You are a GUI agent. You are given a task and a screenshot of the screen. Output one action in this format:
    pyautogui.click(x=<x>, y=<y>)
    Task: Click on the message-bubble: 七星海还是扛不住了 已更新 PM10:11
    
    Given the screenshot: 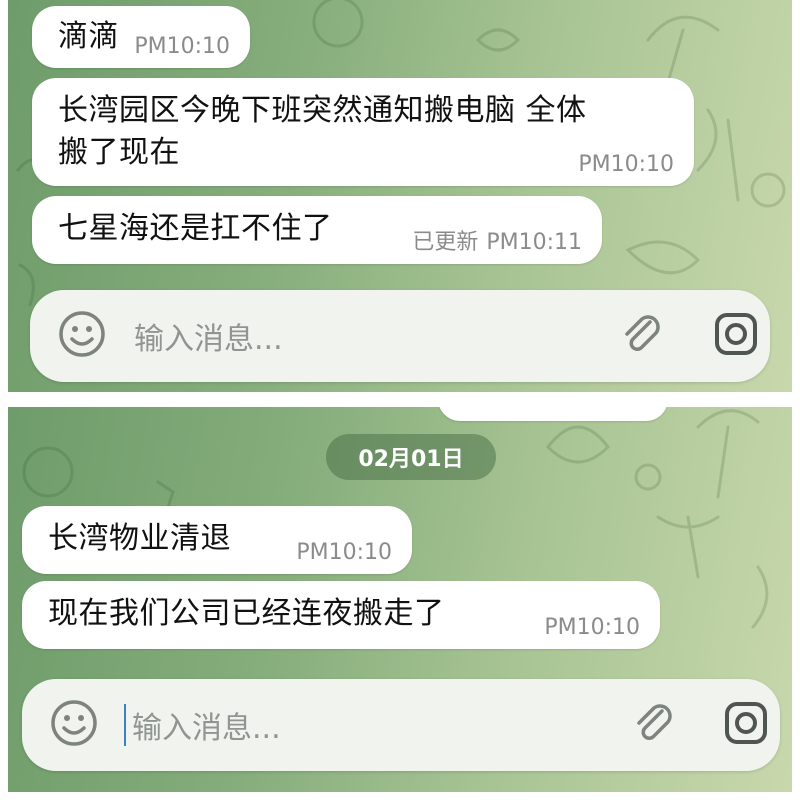 What is the action you would take?
    pyautogui.click(x=317, y=230)
    